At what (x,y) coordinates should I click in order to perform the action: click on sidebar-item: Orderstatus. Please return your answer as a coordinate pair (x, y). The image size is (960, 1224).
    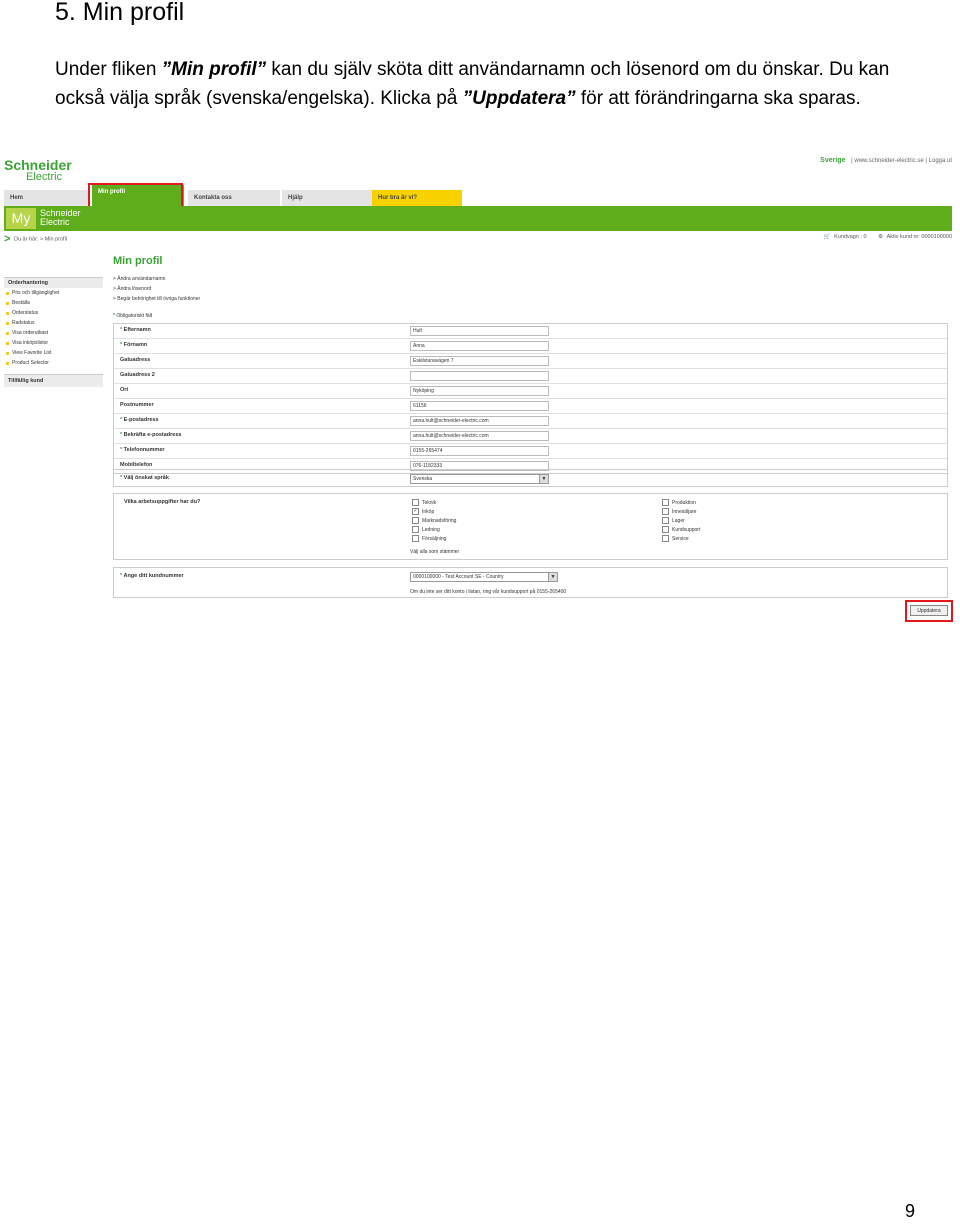
    Looking at the image, I should click on (53, 313).